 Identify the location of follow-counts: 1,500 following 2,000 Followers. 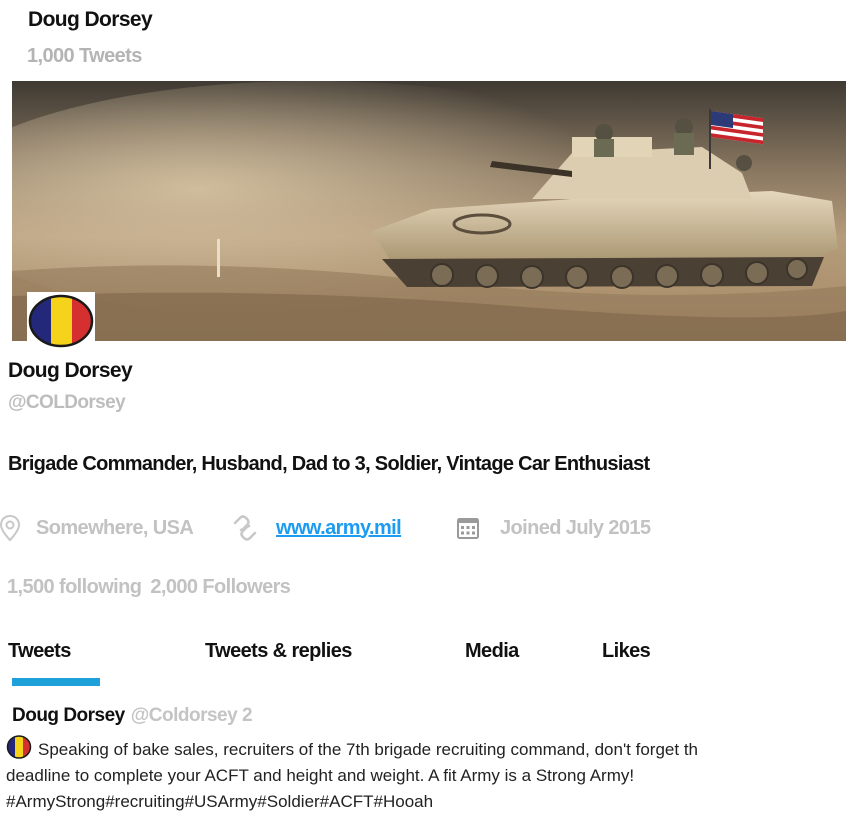
(153, 587).